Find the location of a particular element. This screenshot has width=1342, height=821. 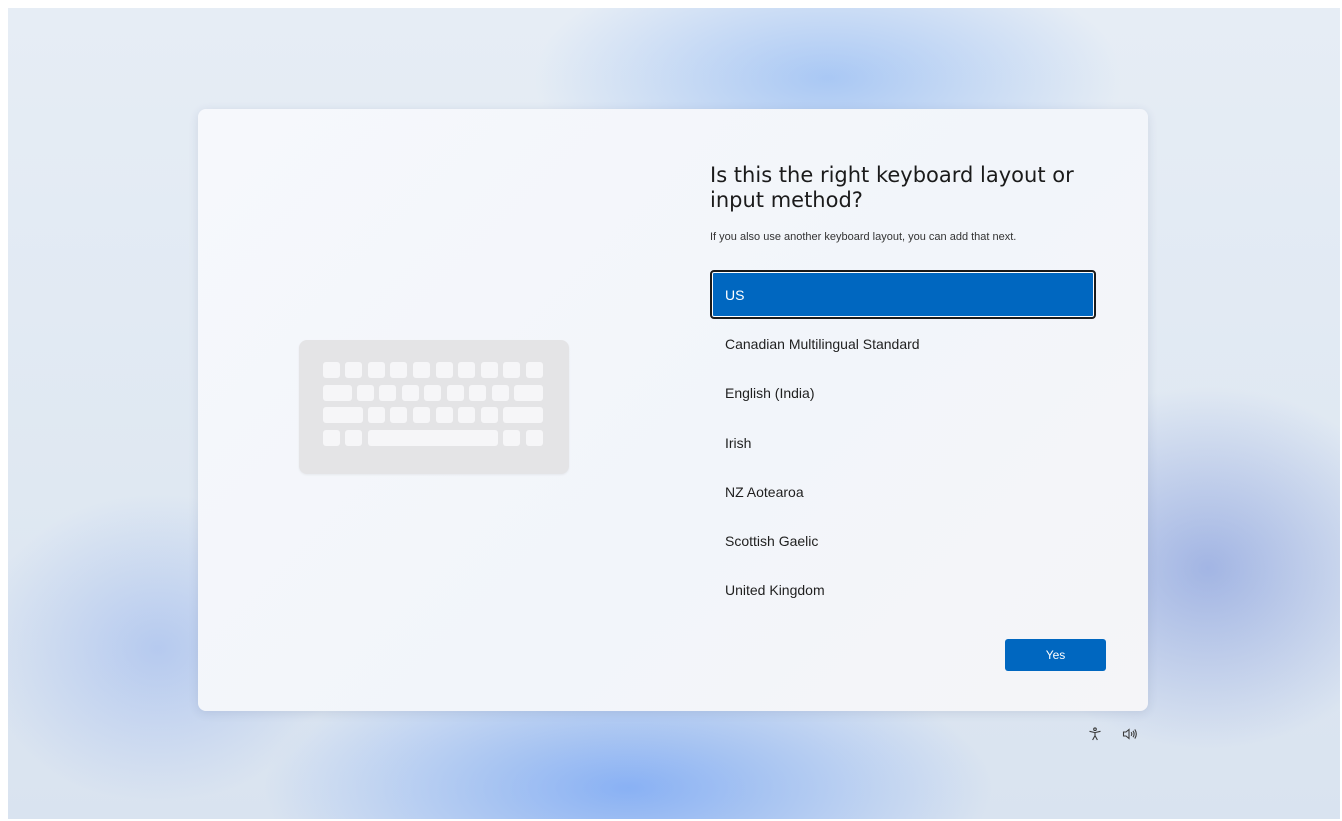

layout-item-english-india: English (India) is located at coordinates (903, 393).